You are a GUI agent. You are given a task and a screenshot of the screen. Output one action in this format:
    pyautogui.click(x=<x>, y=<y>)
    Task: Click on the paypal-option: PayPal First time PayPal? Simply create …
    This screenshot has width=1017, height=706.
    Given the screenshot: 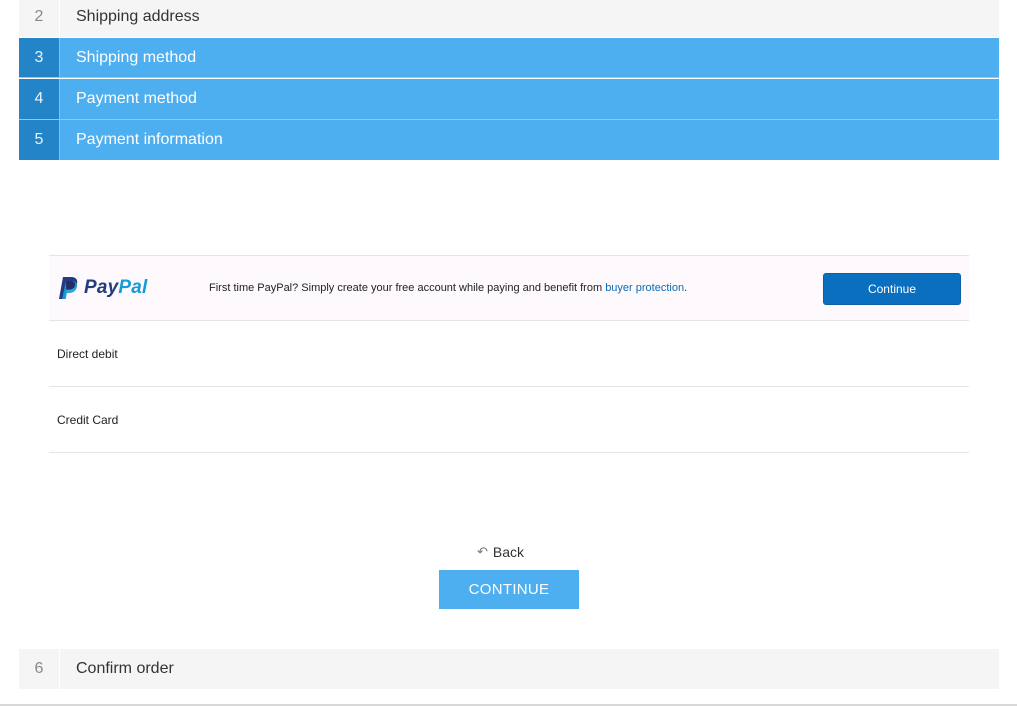 What is the action you would take?
    pyautogui.click(x=509, y=288)
    